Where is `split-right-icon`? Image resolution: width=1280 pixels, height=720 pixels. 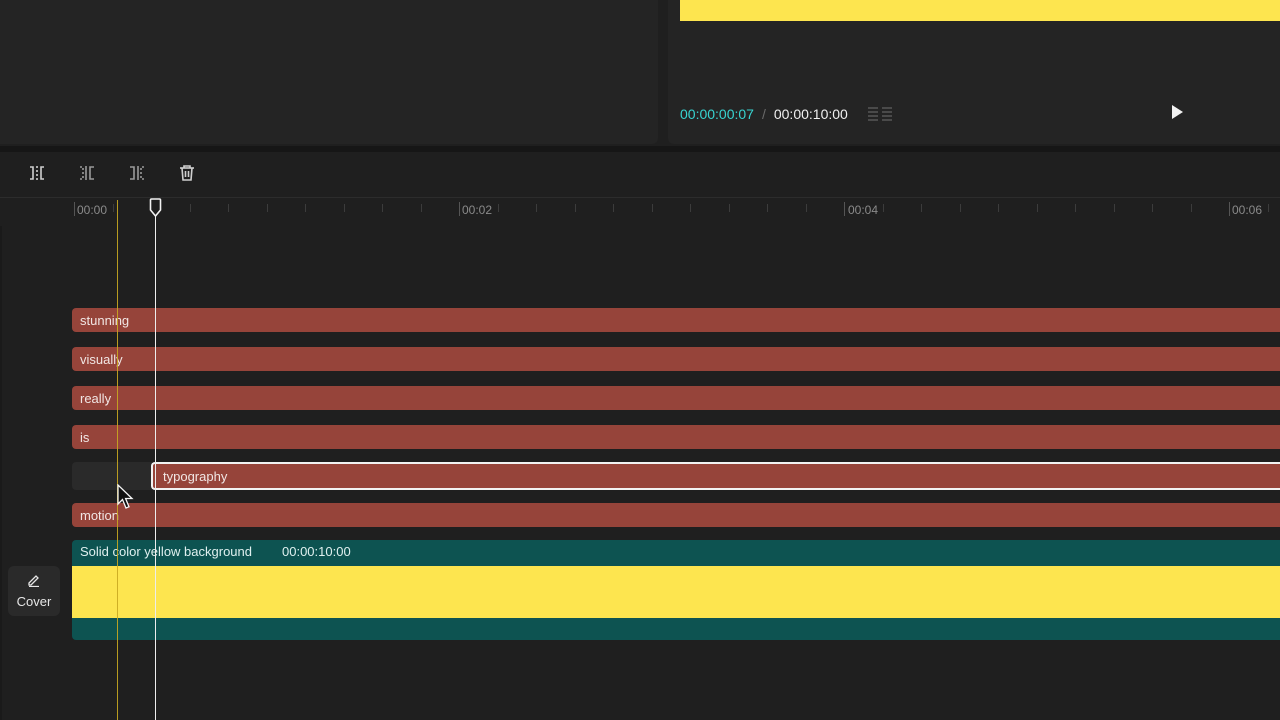 split-right-icon is located at coordinates (137, 175).